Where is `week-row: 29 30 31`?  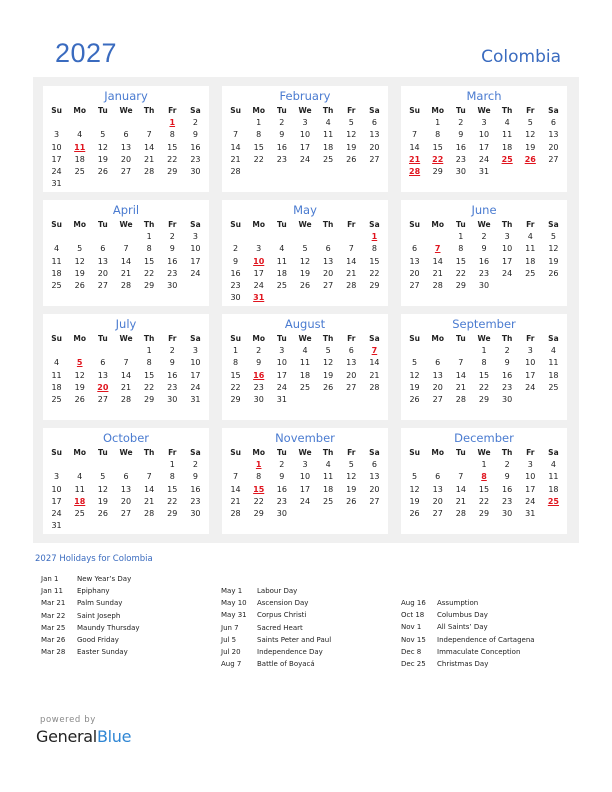
week-row: 29 30 31 is located at coordinates (305, 400).